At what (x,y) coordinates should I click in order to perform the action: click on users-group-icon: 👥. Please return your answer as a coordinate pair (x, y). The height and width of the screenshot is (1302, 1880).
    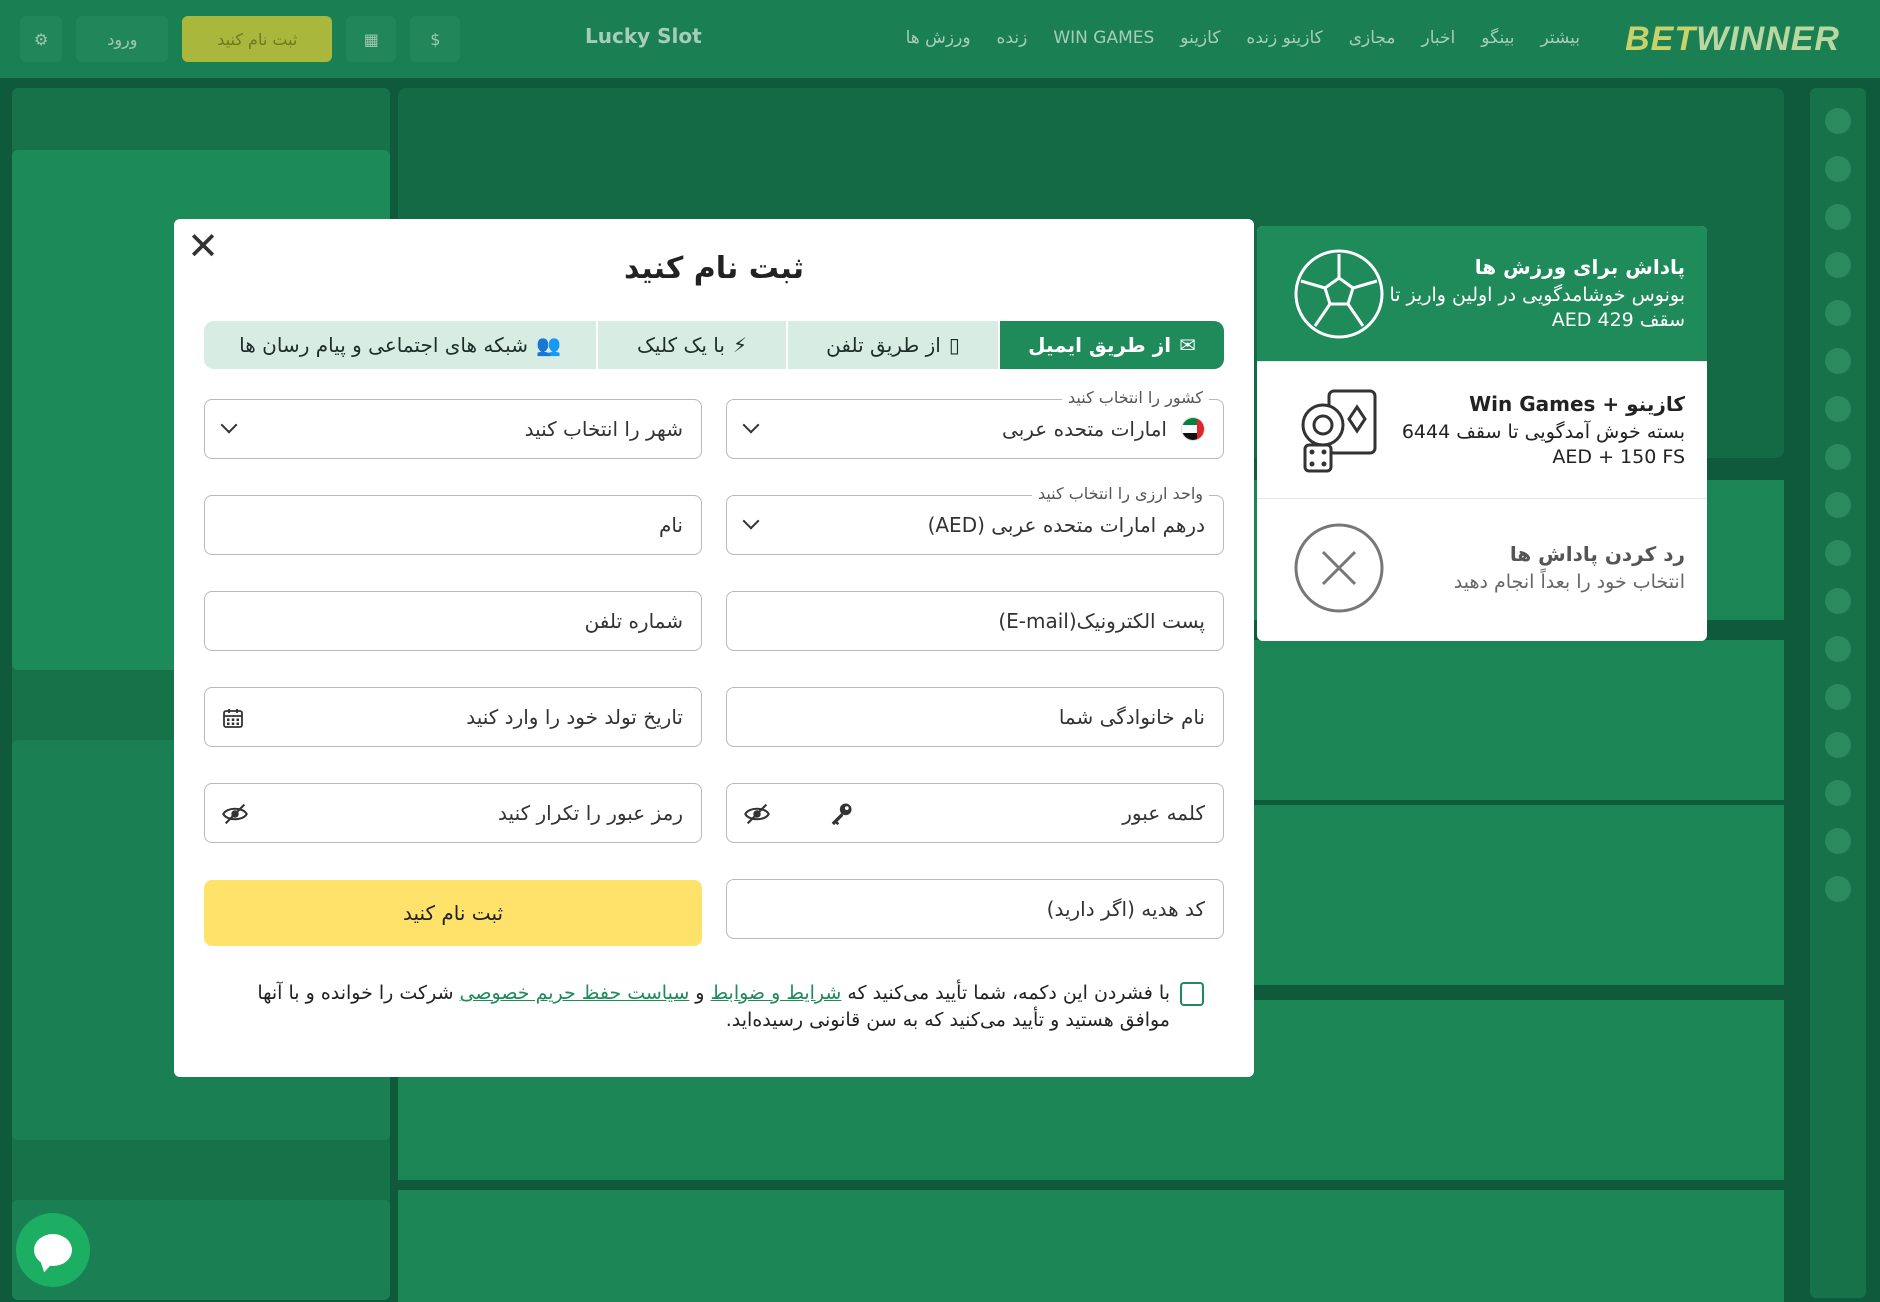
    Looking at the image, I should click on (548, 345).